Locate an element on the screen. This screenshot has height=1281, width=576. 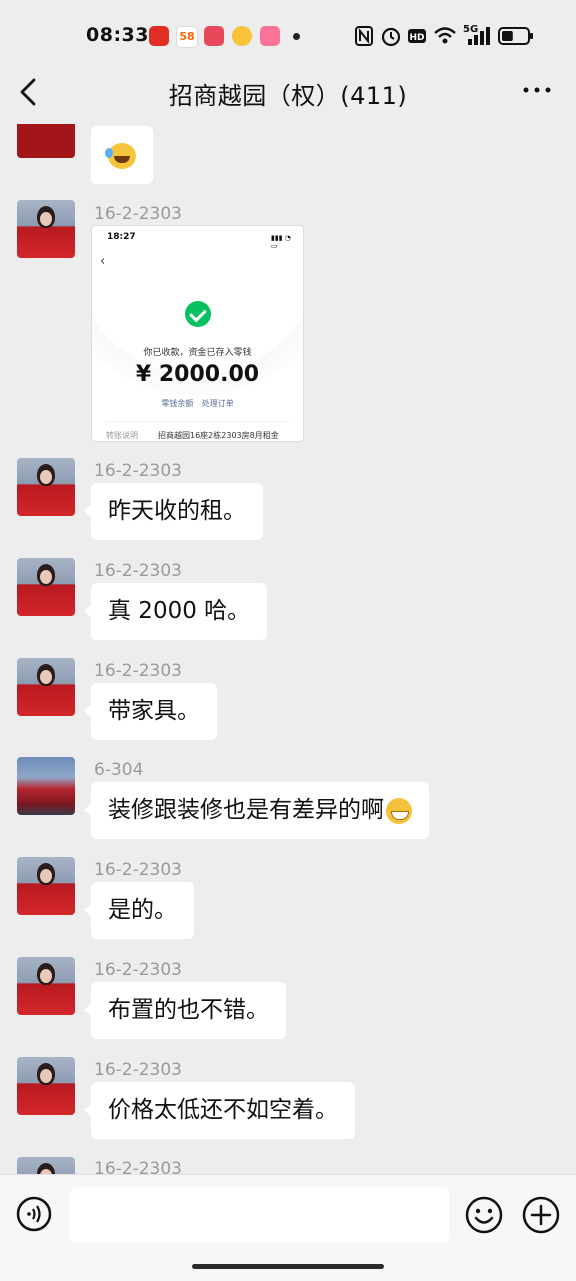
message-bubble: 装修跟装修也是有差异的啊 is located at coordinates (256, 810).